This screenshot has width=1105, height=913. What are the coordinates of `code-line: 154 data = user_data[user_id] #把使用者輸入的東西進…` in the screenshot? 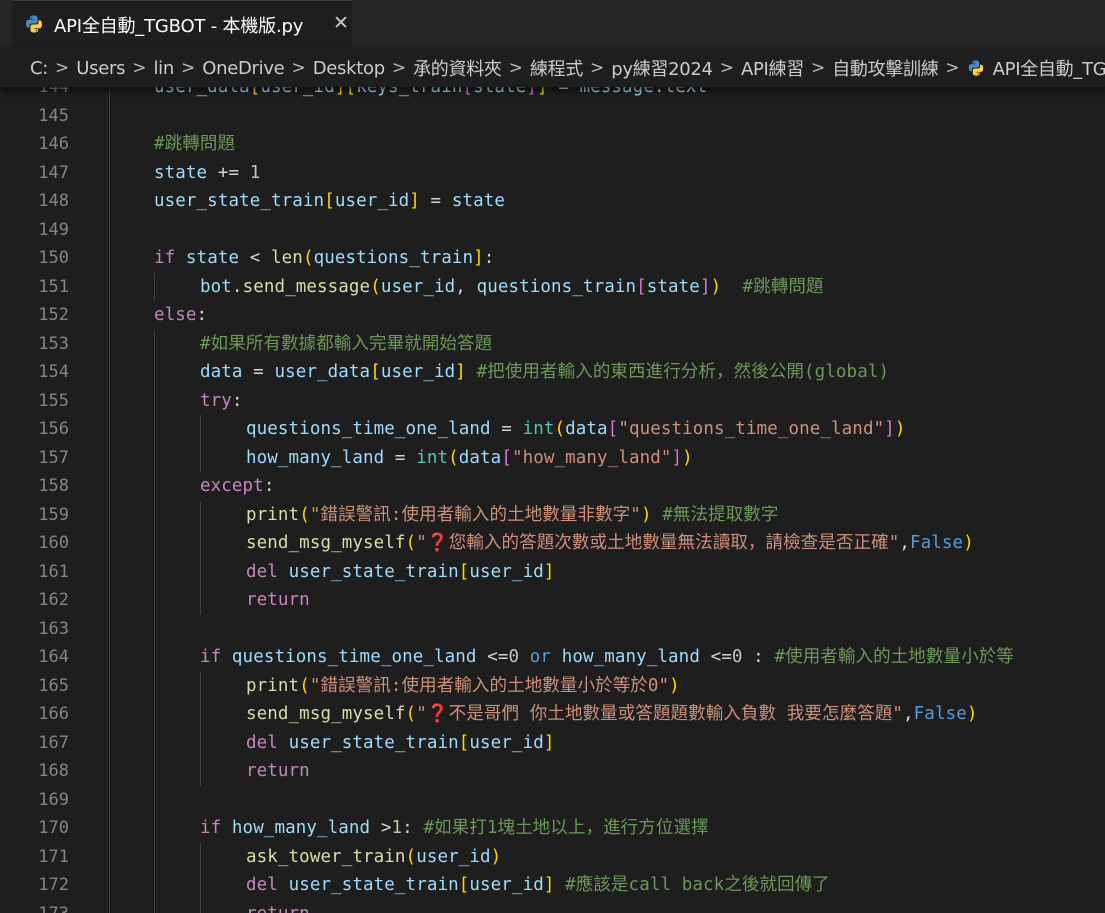 It's located at (552, 372).